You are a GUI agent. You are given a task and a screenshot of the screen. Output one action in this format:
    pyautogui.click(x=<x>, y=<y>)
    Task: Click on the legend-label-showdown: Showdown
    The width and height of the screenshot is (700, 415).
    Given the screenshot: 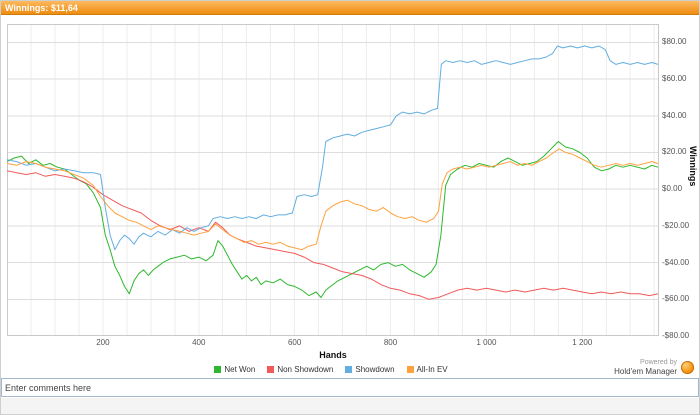 What is the action you would take?
    pyautogui.click(x=375, y=369)
    